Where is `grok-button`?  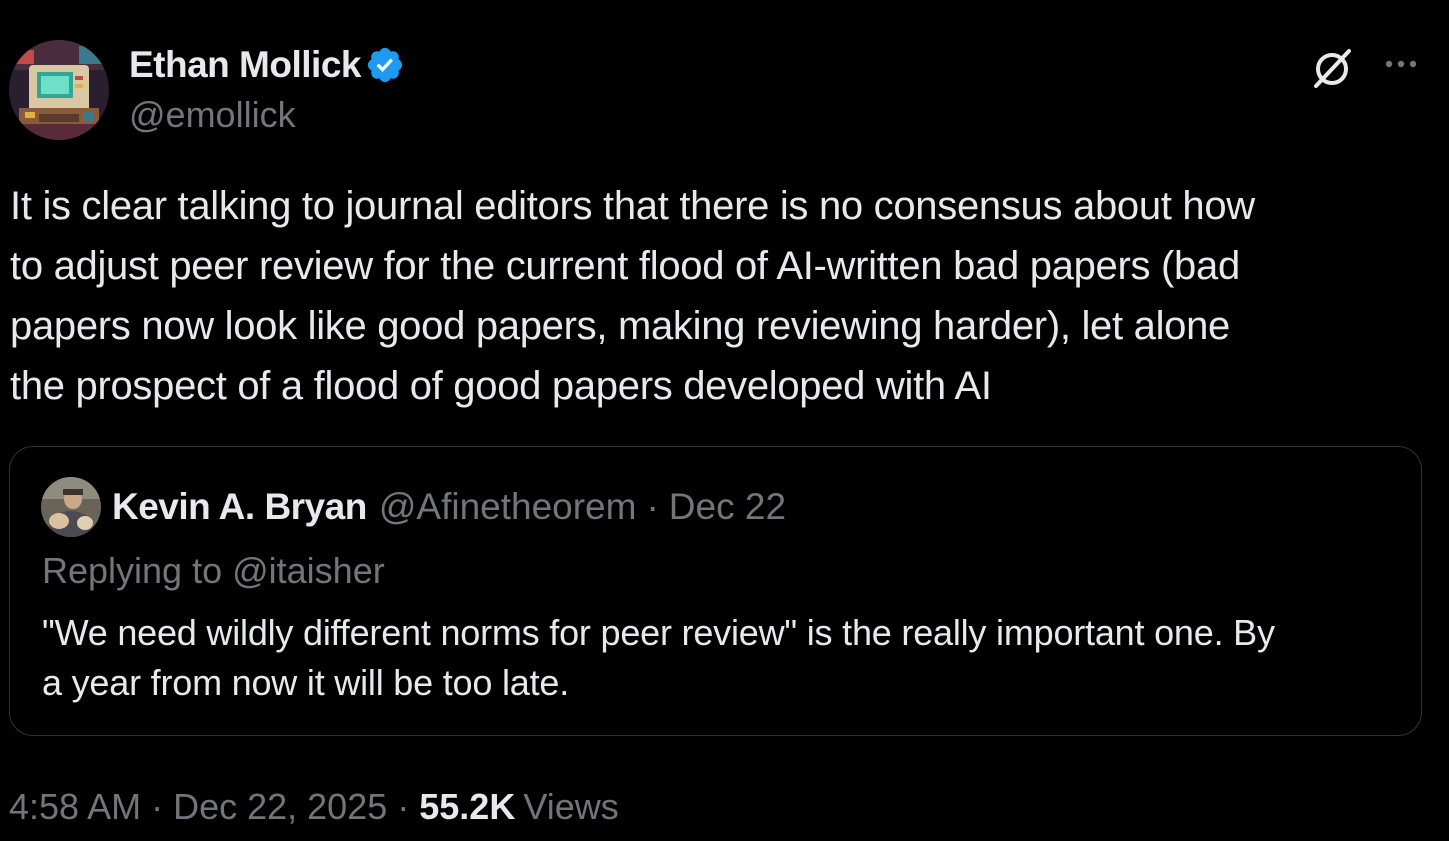 grok-button is located at coordinates (1333, 68).